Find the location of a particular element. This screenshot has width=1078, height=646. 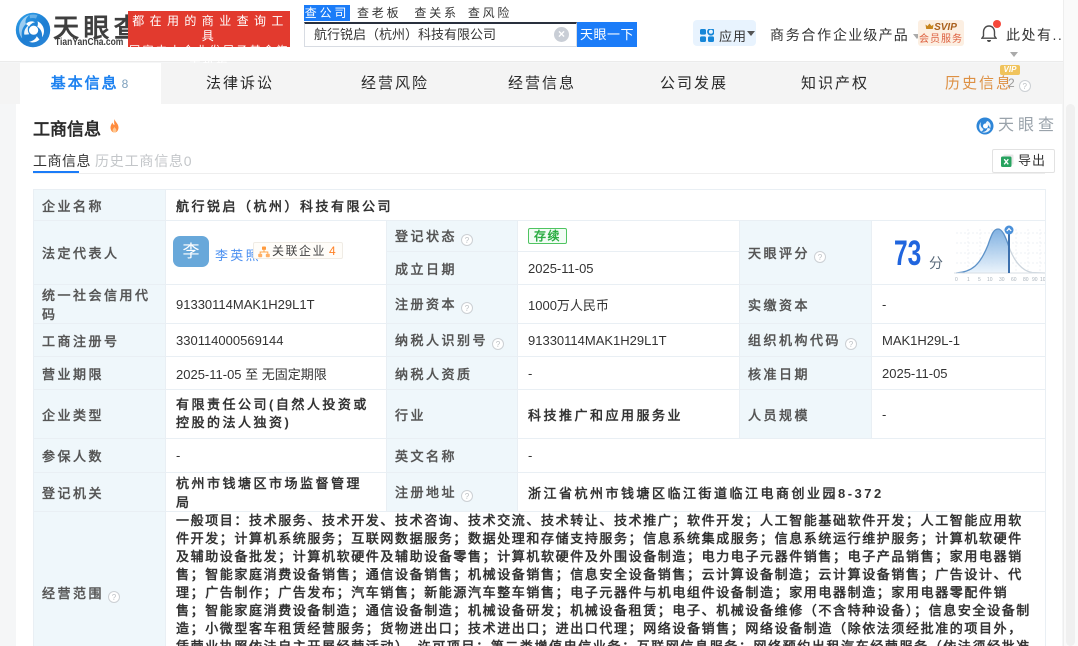

svg-text: 0 is located at coordinates (956, 280).